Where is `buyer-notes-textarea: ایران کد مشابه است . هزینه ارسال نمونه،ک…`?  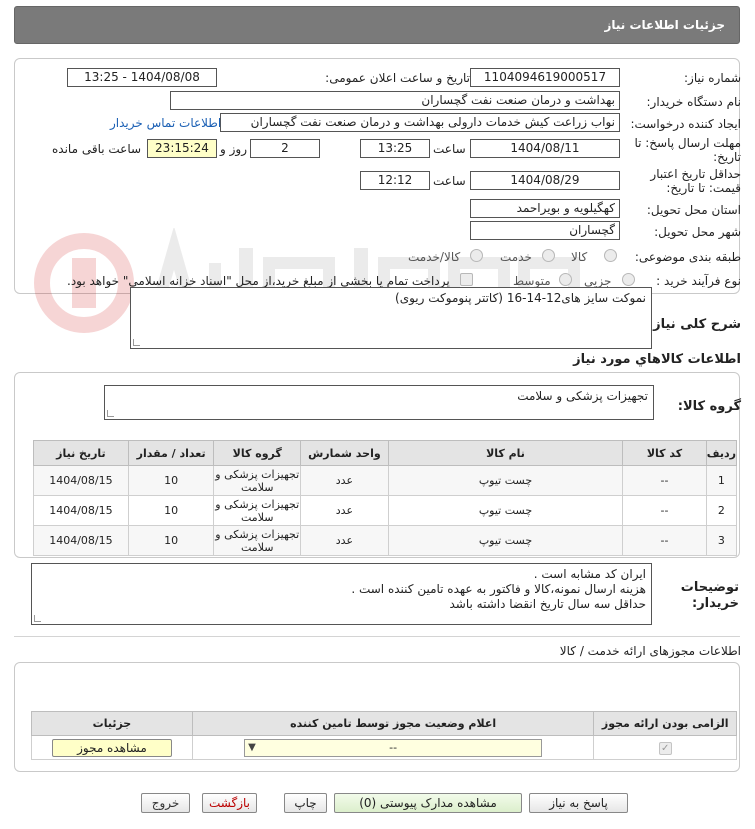 buyer-notes-textarea: ایران کد مشابه است . هزینه ارسال نمونه،ک… is located at coordinates (341, 594).